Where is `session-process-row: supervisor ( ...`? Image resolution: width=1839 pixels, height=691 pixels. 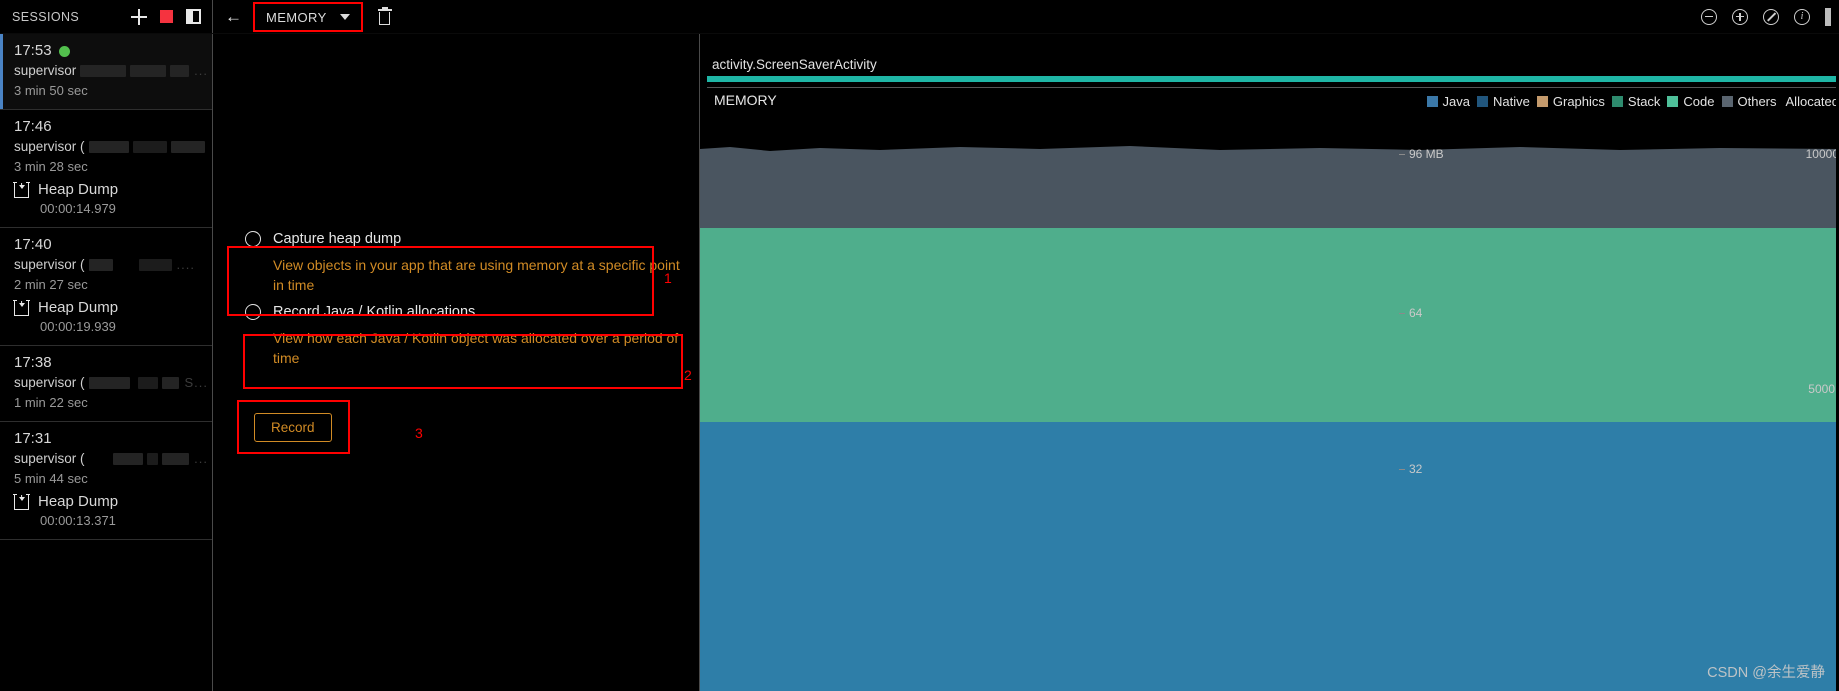
session-process-row: supervisor ( ... is located at coordinates (106, 459).